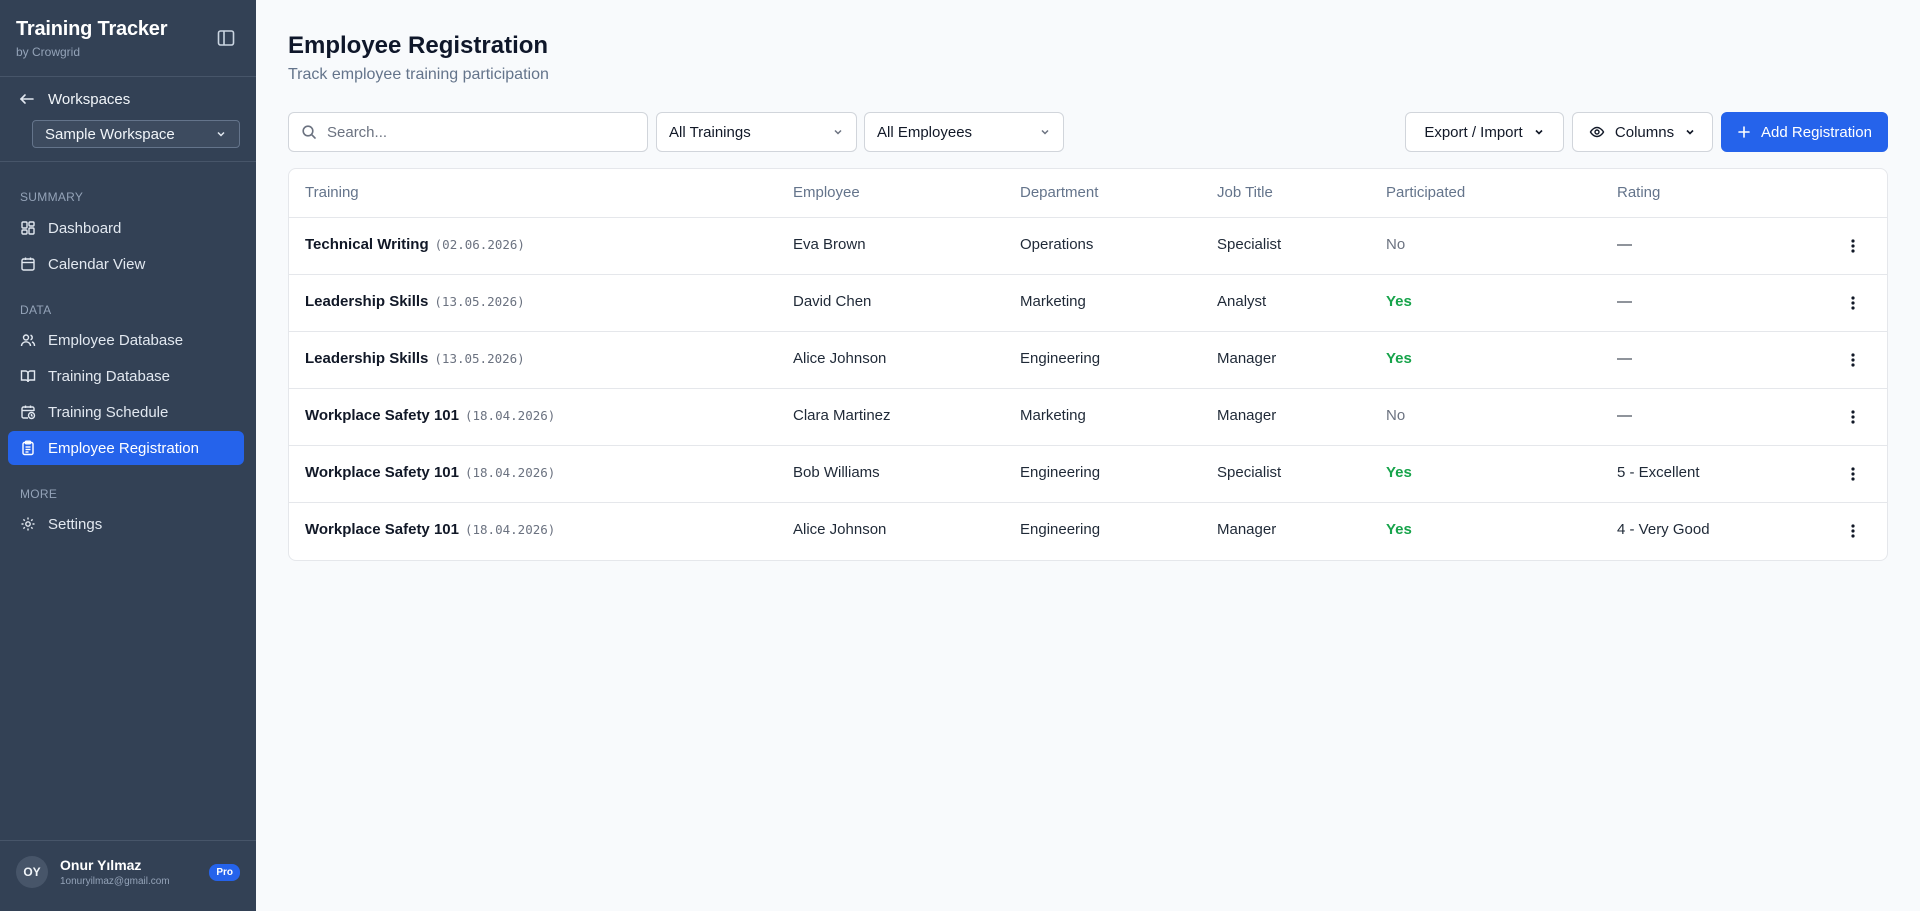 The image size is (1920, 911). What do you see at coordinates (28, 412) in the screenshot?
I see `calendar-clock-icon` at bounding box center [28, 412].